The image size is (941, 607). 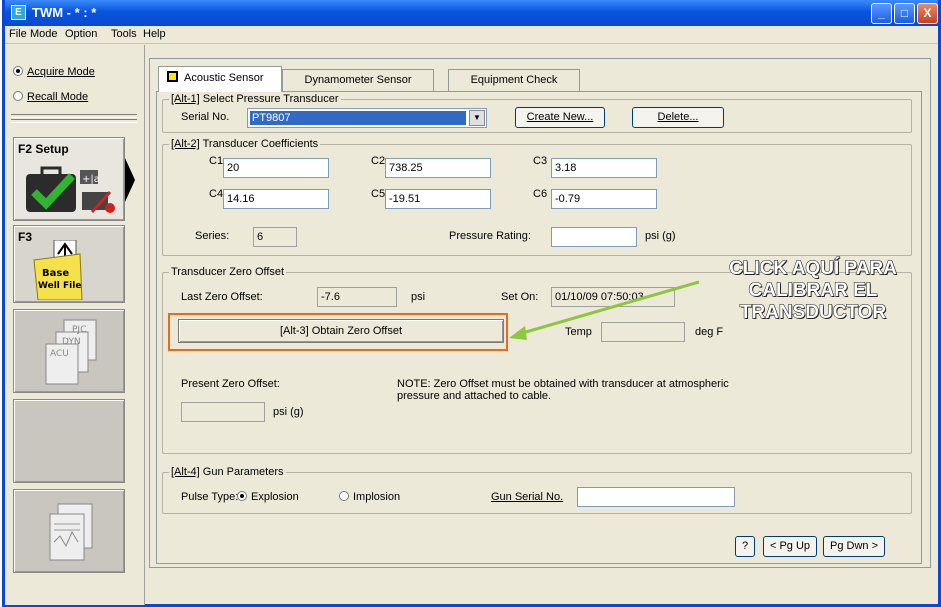 I want to click on setup-toolbox-icon: +|a, so click(x=70, y=190).